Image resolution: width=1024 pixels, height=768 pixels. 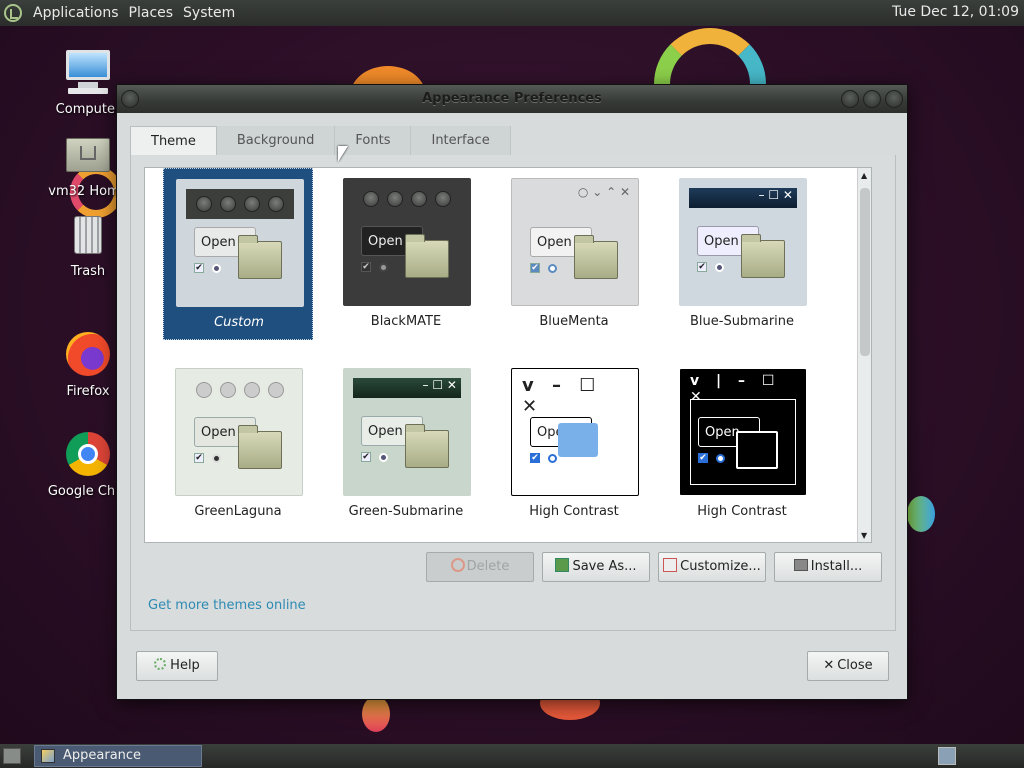 What do you see at coordinates (800, 565) in the screenshot?
I see `install-icon` at bounding box center [800, 565].